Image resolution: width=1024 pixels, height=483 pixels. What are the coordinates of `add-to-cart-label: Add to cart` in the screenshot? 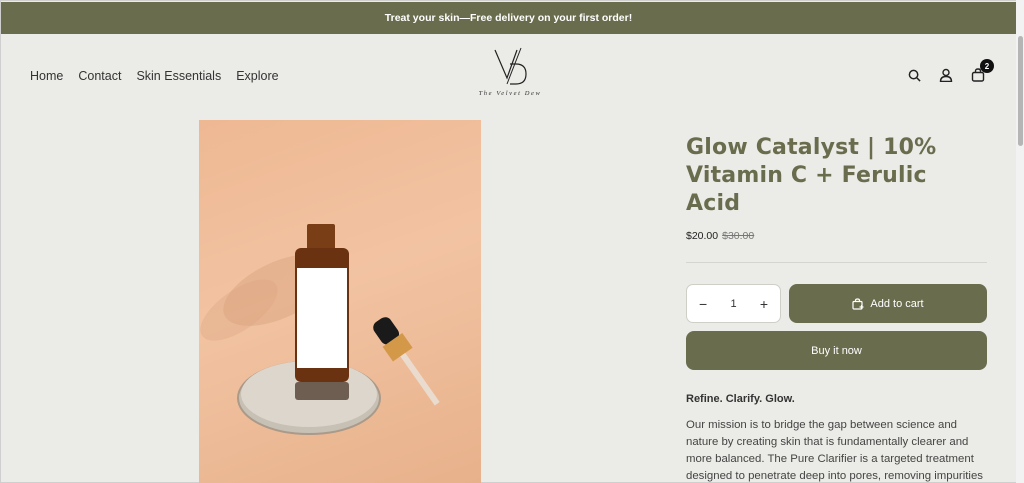 It's located at (897, 303).